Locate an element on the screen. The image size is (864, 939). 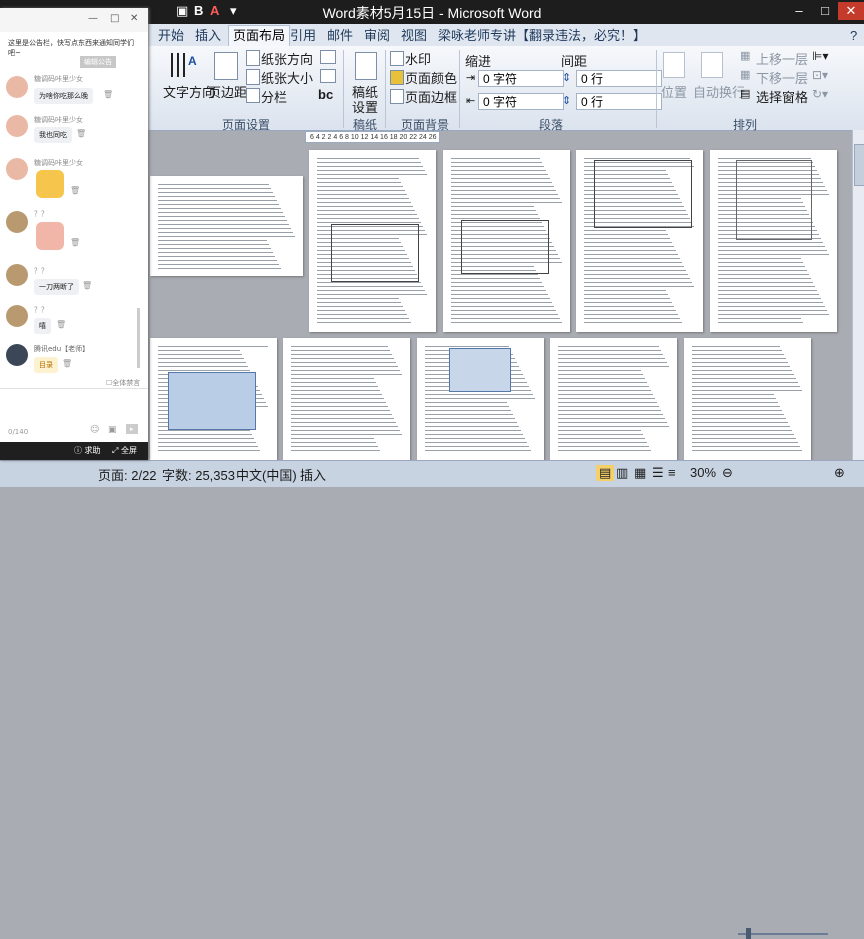
teacher-avatar is located at coordinates (17, 355).